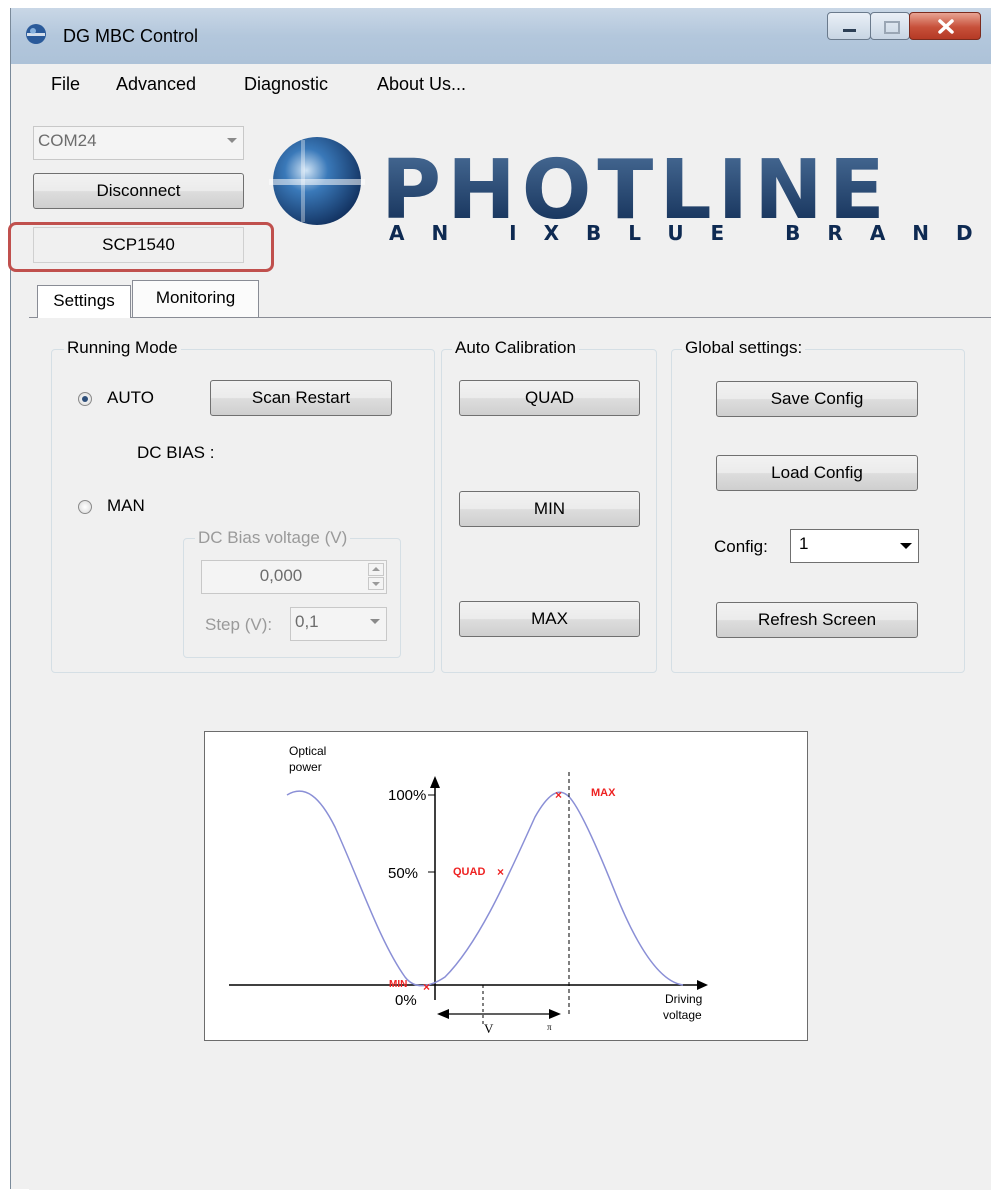 The width and height of the screenshot is (991, 1190). I want to click on y-title-line1: Optical, so click(307, 751).